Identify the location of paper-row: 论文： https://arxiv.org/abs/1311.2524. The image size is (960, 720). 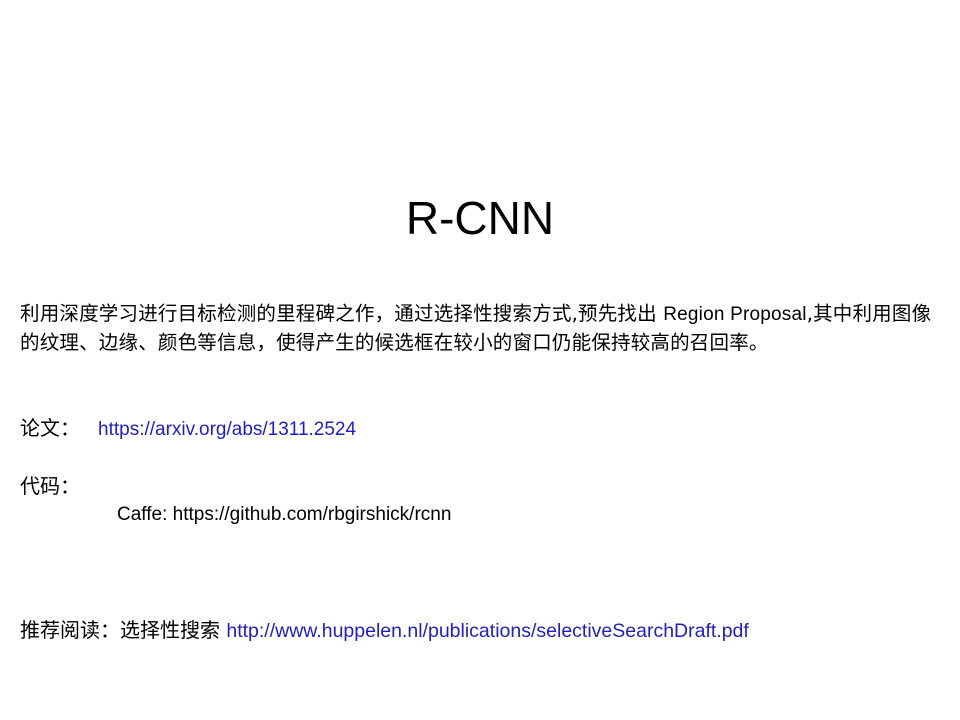
(188, 429).